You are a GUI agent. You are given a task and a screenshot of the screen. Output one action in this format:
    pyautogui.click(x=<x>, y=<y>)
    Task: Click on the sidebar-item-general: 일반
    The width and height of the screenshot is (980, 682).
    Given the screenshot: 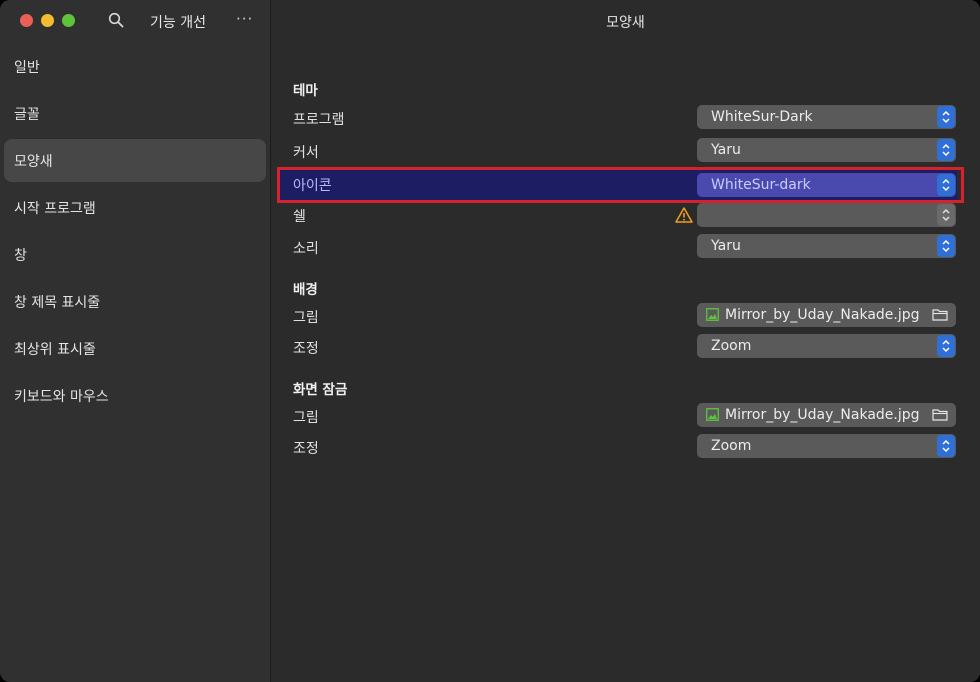 What is the action you would take?
    pyautogui.click(x=135, y=66)
    